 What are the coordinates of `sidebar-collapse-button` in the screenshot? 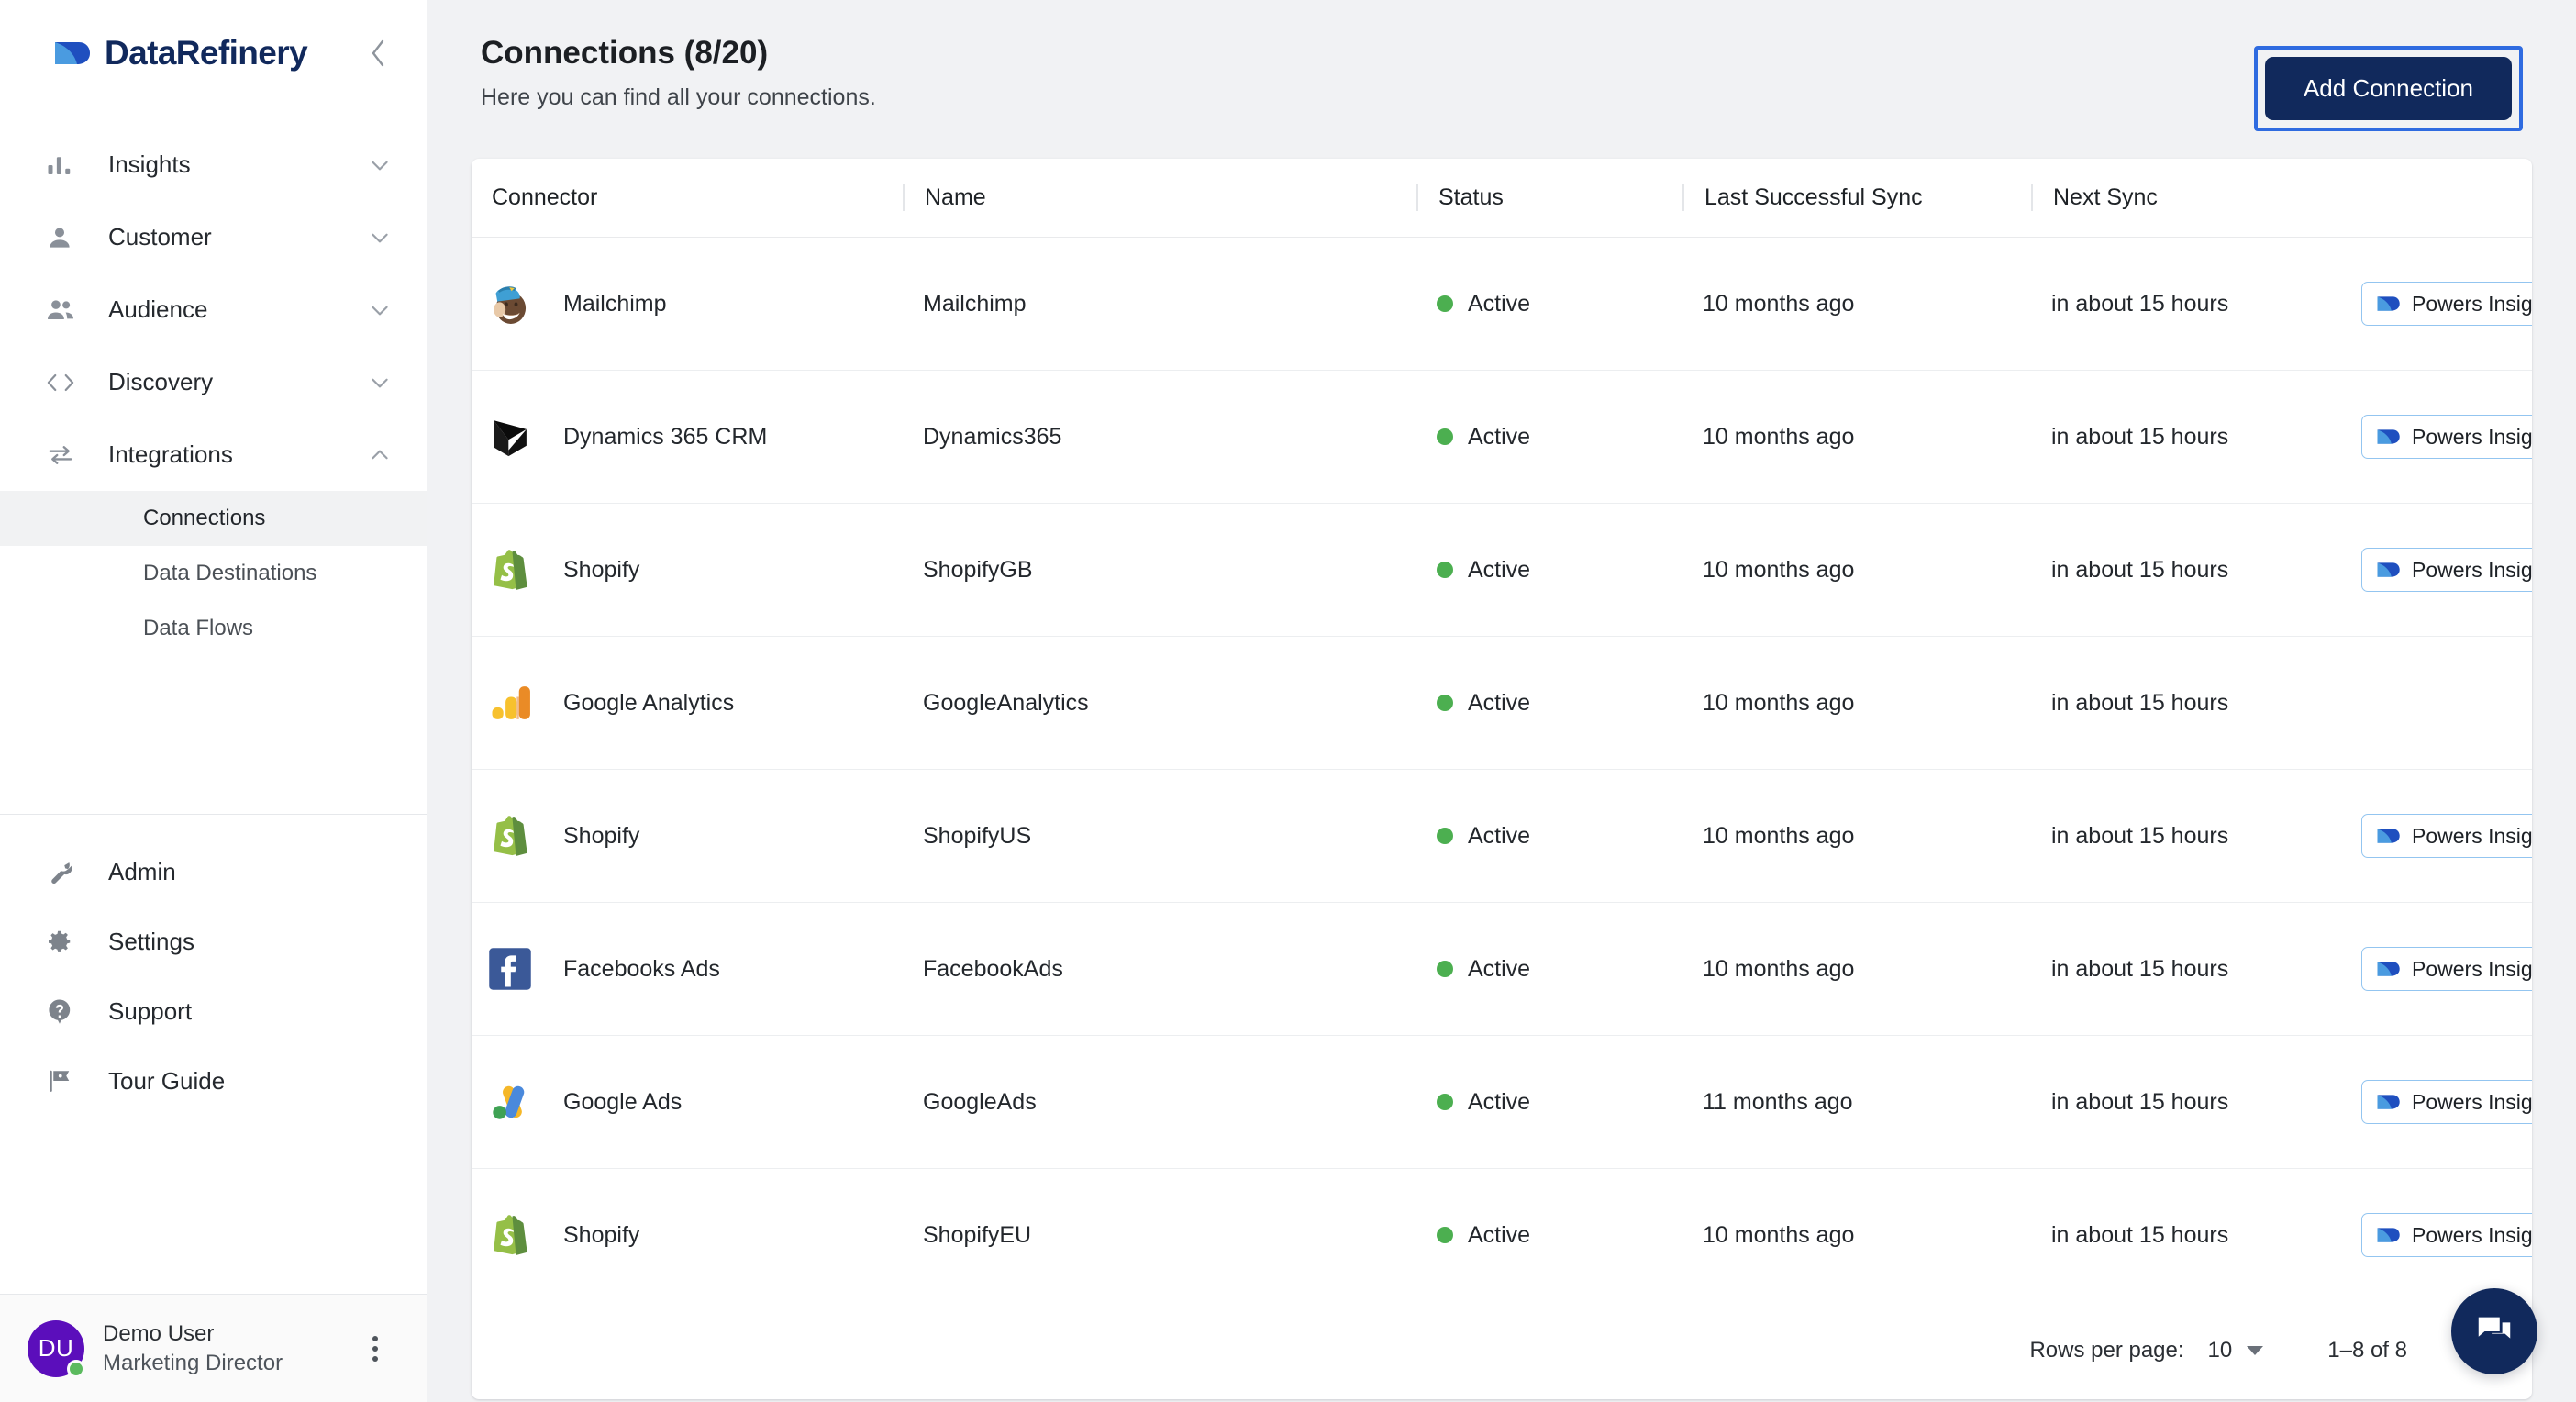 It's located at (378, 53).